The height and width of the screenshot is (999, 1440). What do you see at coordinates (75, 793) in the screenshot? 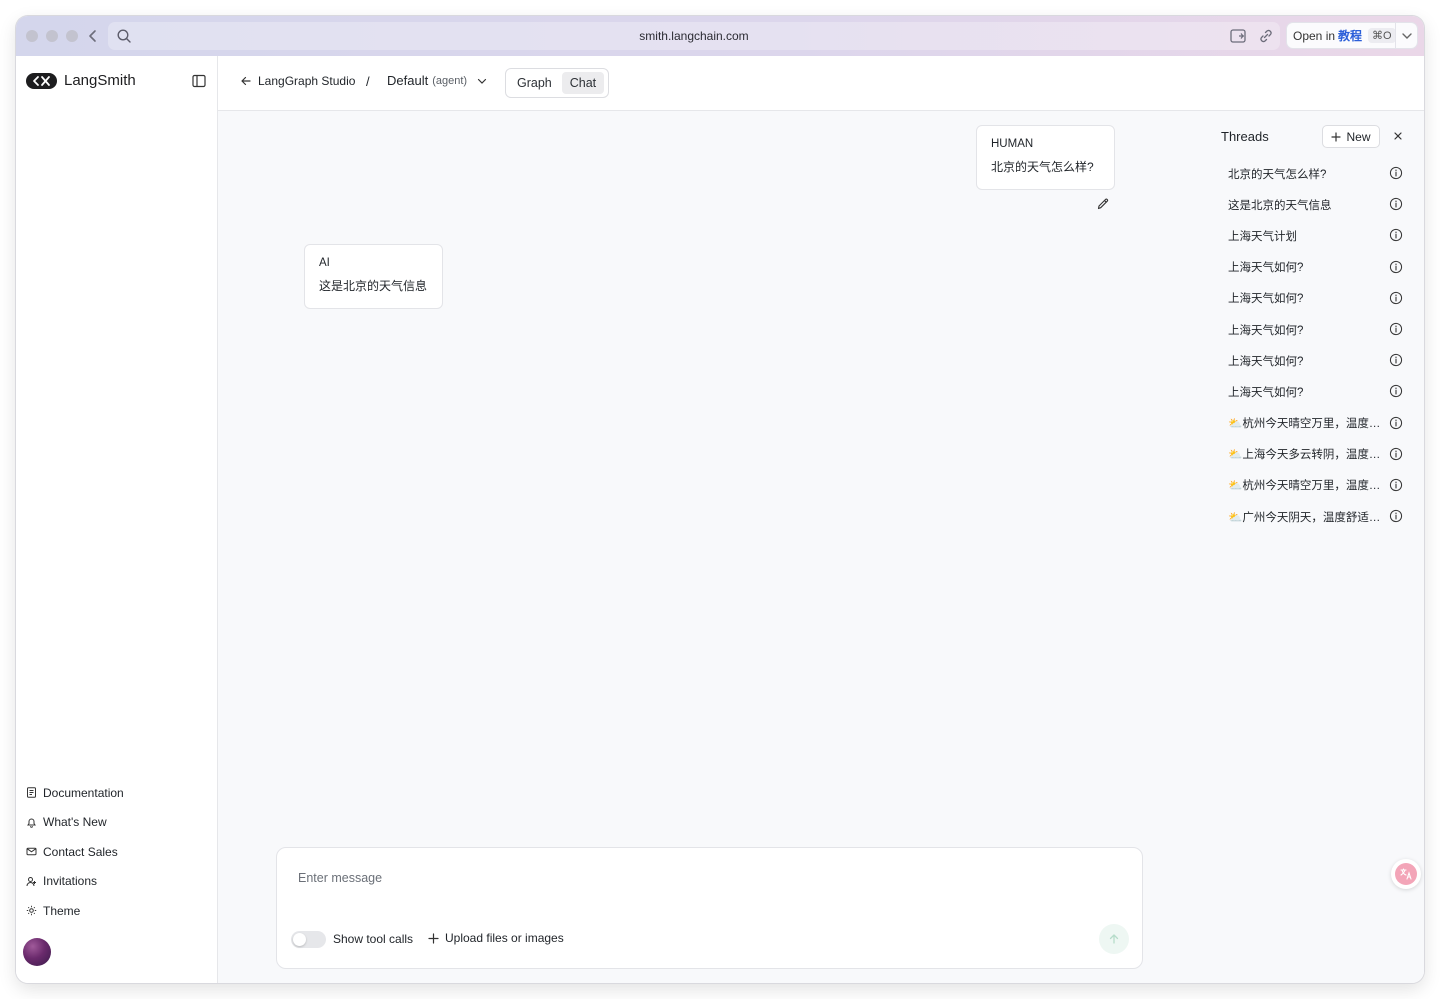
I see `sidebar-item-documentation: Documentation` at bounding box center [75, 793].